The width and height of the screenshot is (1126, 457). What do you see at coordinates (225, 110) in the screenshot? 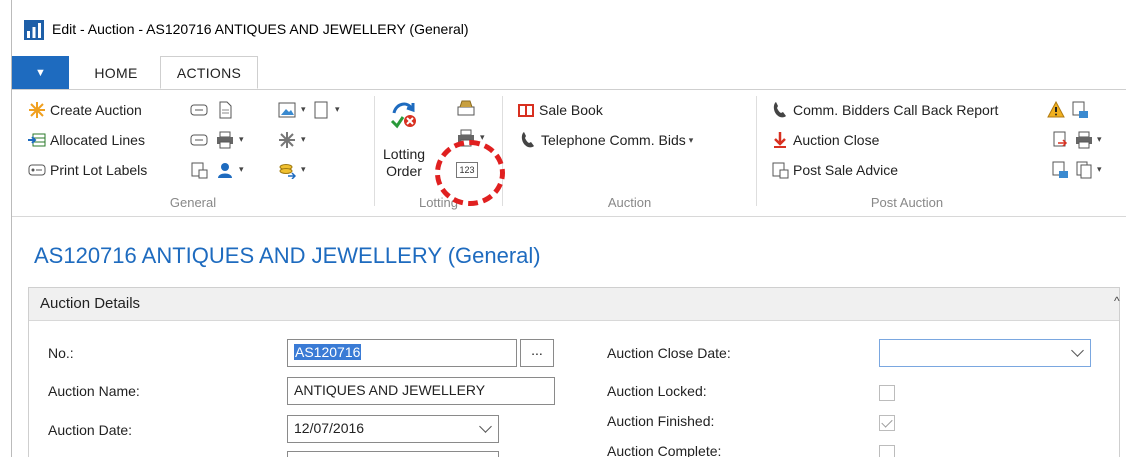
I see `document-icon` at bounding box center [225, 110].